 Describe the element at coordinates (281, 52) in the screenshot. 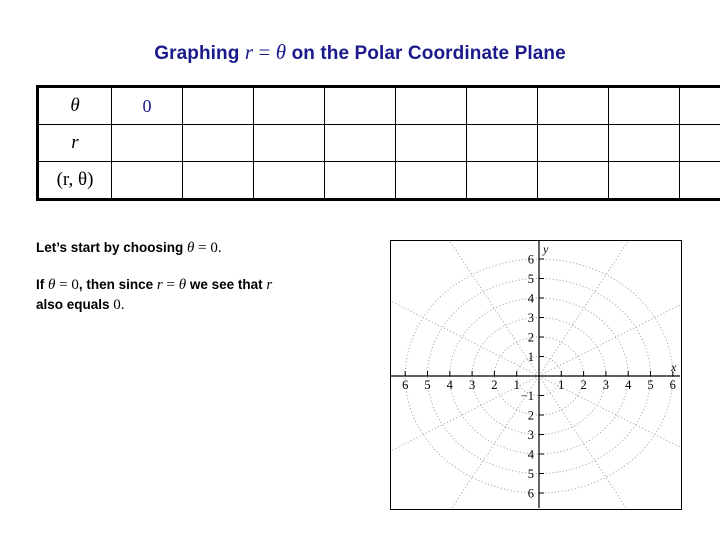

I see `title-variable-theta: θ` at that location.